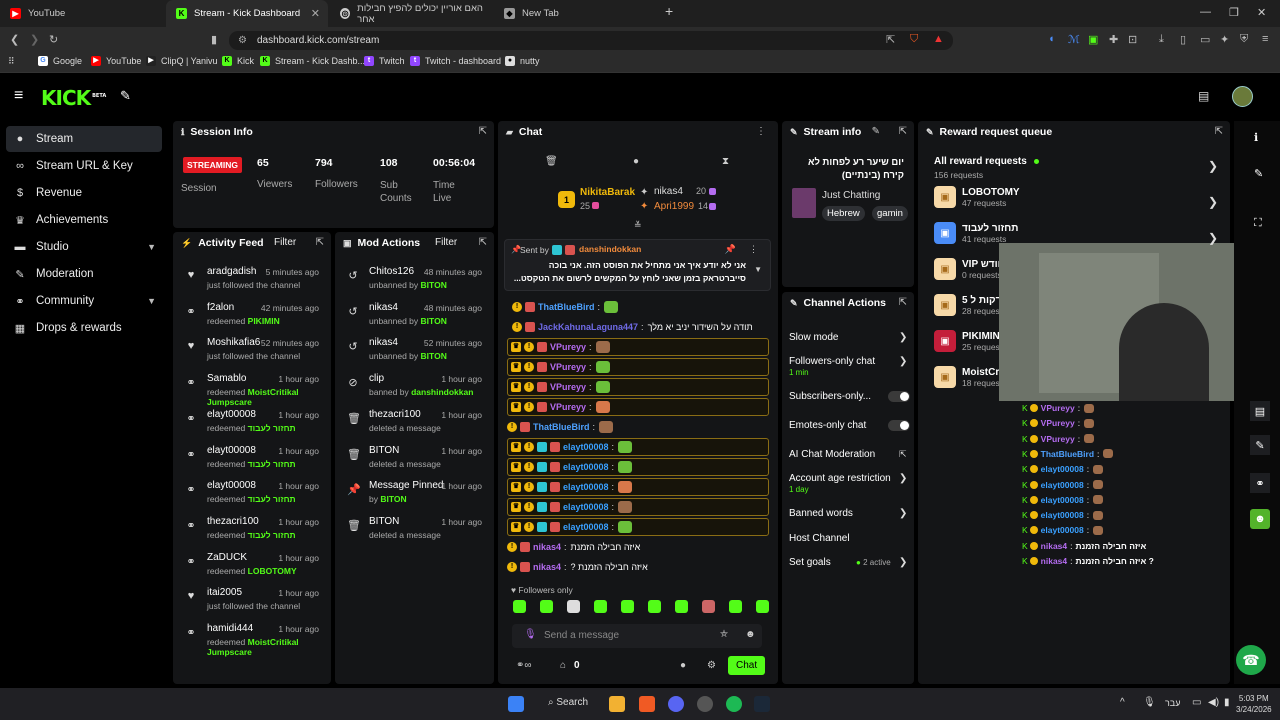 The image size is (1280, 720). I want to click on trash-icon: 🗑, so click(551, 161).